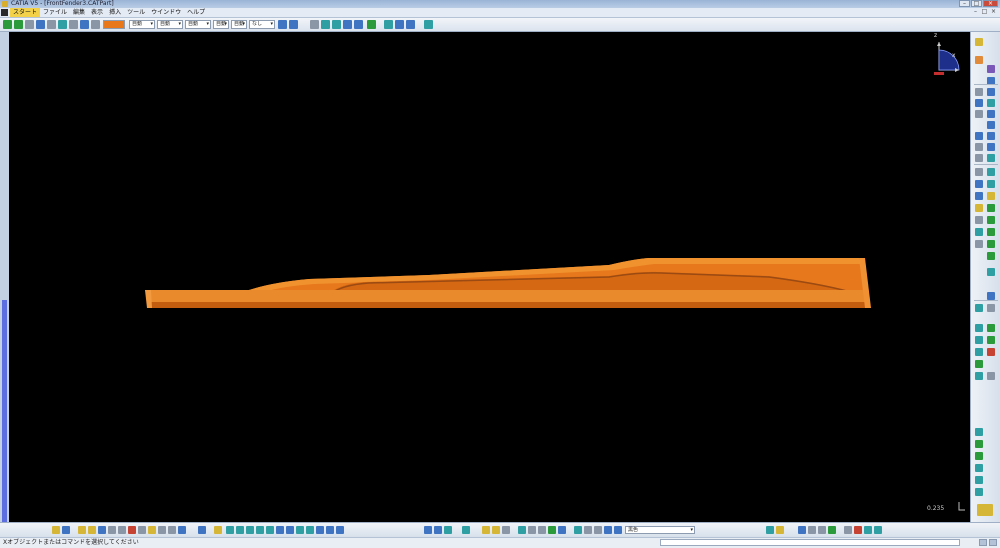 This screenshot has height=548, width=1000. What do you see at coordinates (202, 530) in the screenshot?
I see `fly-mode-icon` at bounding box center [202, 530].